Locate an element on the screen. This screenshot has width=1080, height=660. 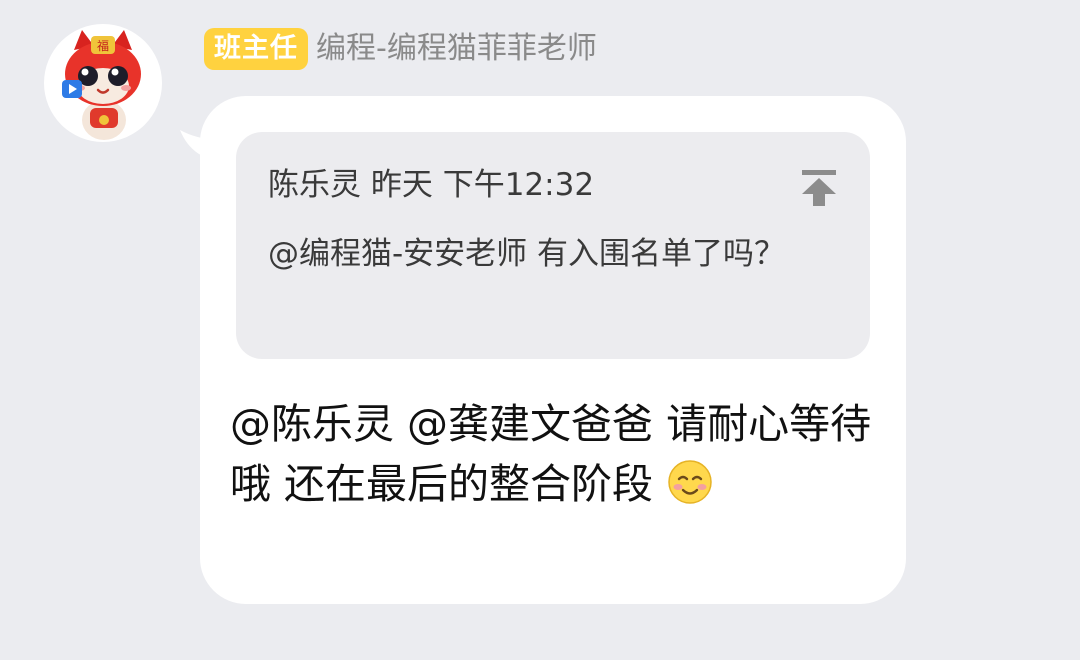
sender-avatar: 福 is located at coordinates (103, 83).